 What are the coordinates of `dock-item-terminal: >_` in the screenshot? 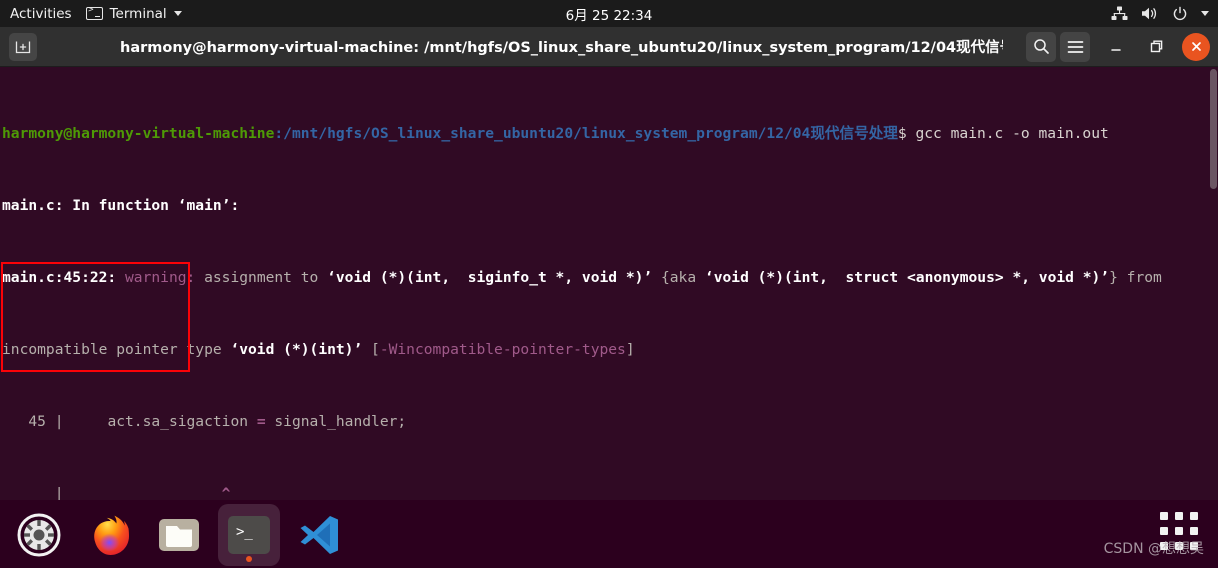 It's located at (249, 535).